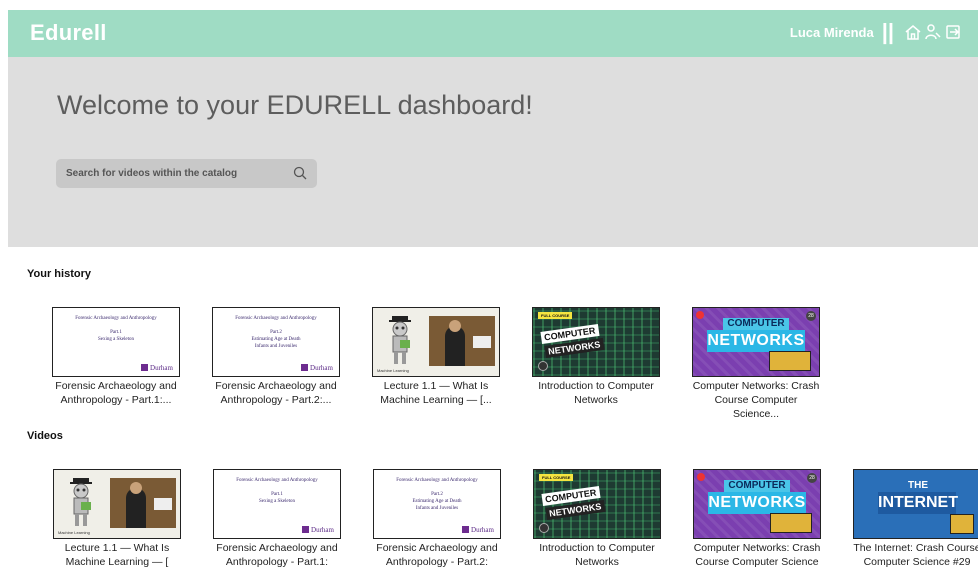  What do you see at coordinates (59, 274) in the screenshot?
I see `history-section-title: Your history` at bounding box center [59, 274].